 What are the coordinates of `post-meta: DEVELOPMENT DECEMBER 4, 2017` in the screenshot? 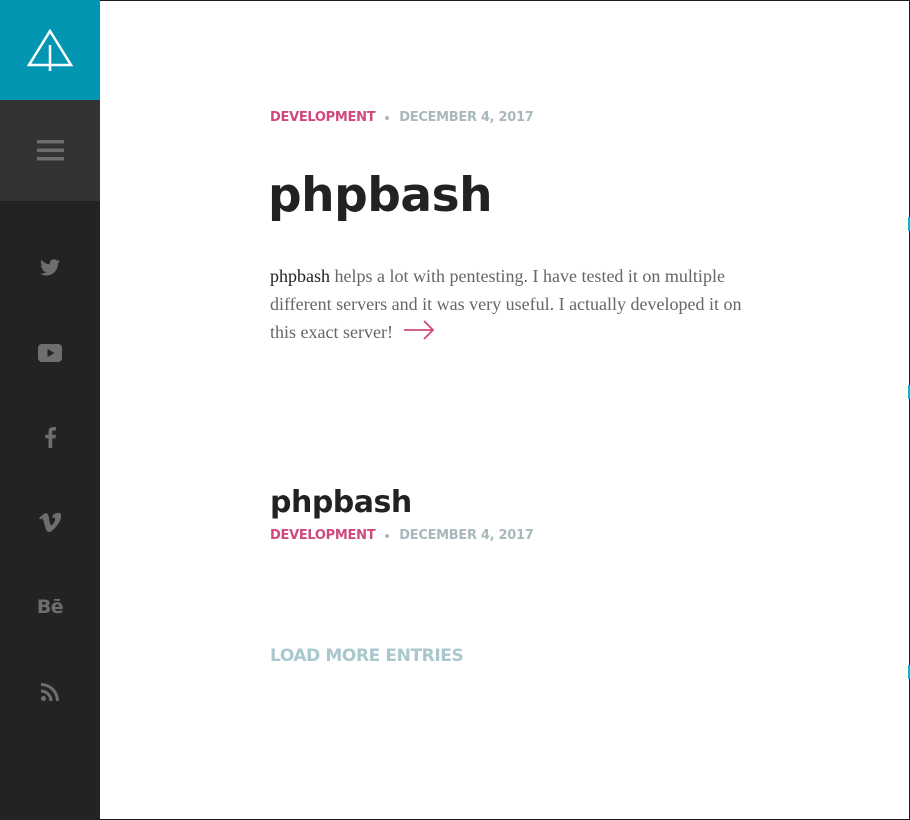 It's located at (402, 535).